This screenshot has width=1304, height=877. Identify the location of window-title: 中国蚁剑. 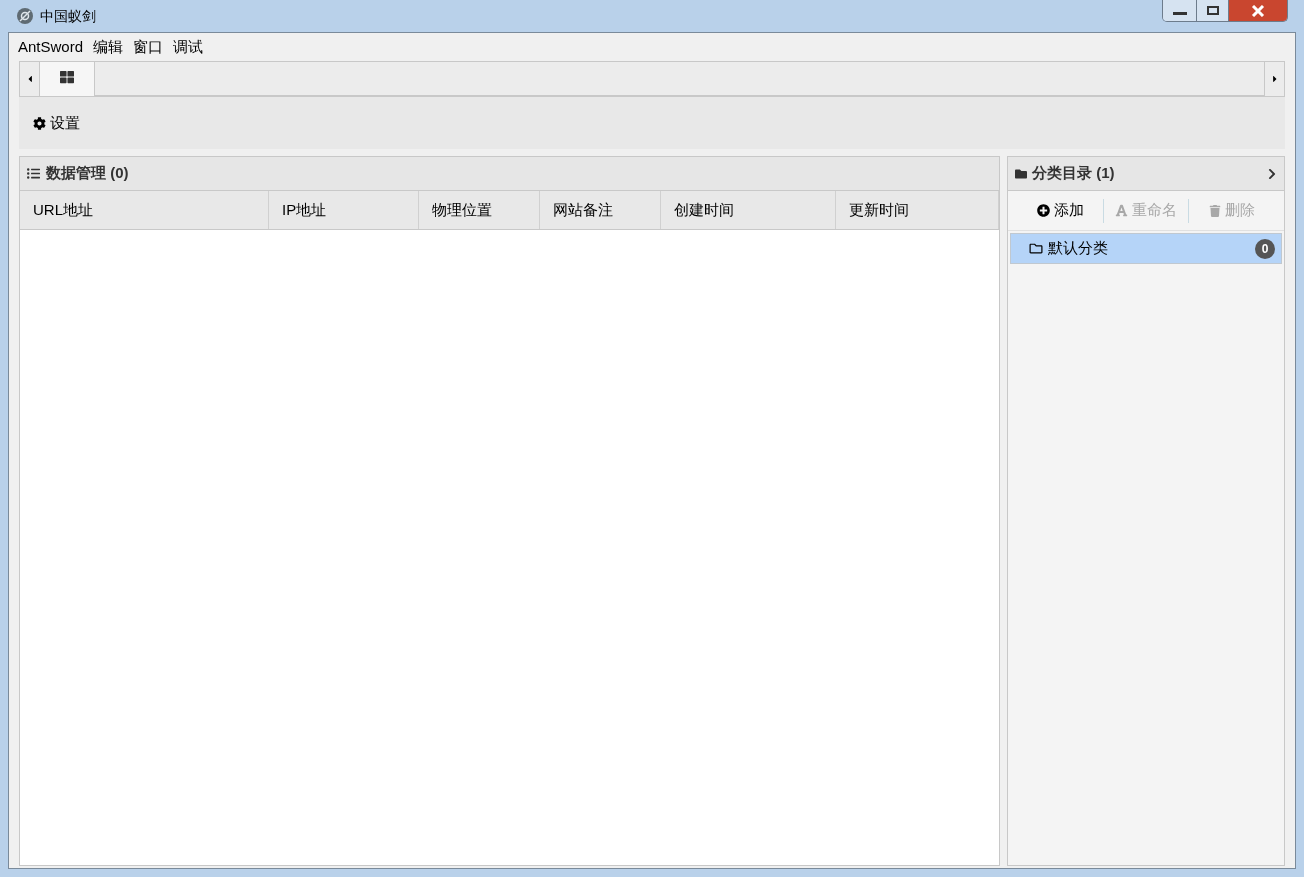
(68, 16).